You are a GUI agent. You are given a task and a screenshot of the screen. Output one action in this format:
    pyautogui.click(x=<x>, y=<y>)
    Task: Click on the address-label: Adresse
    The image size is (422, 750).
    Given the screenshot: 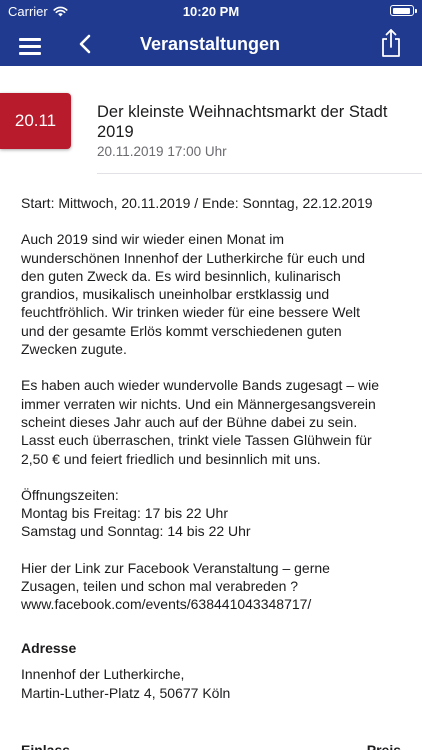 What is the action you would take?
    pyautogui.click(x=49, y=648)
    